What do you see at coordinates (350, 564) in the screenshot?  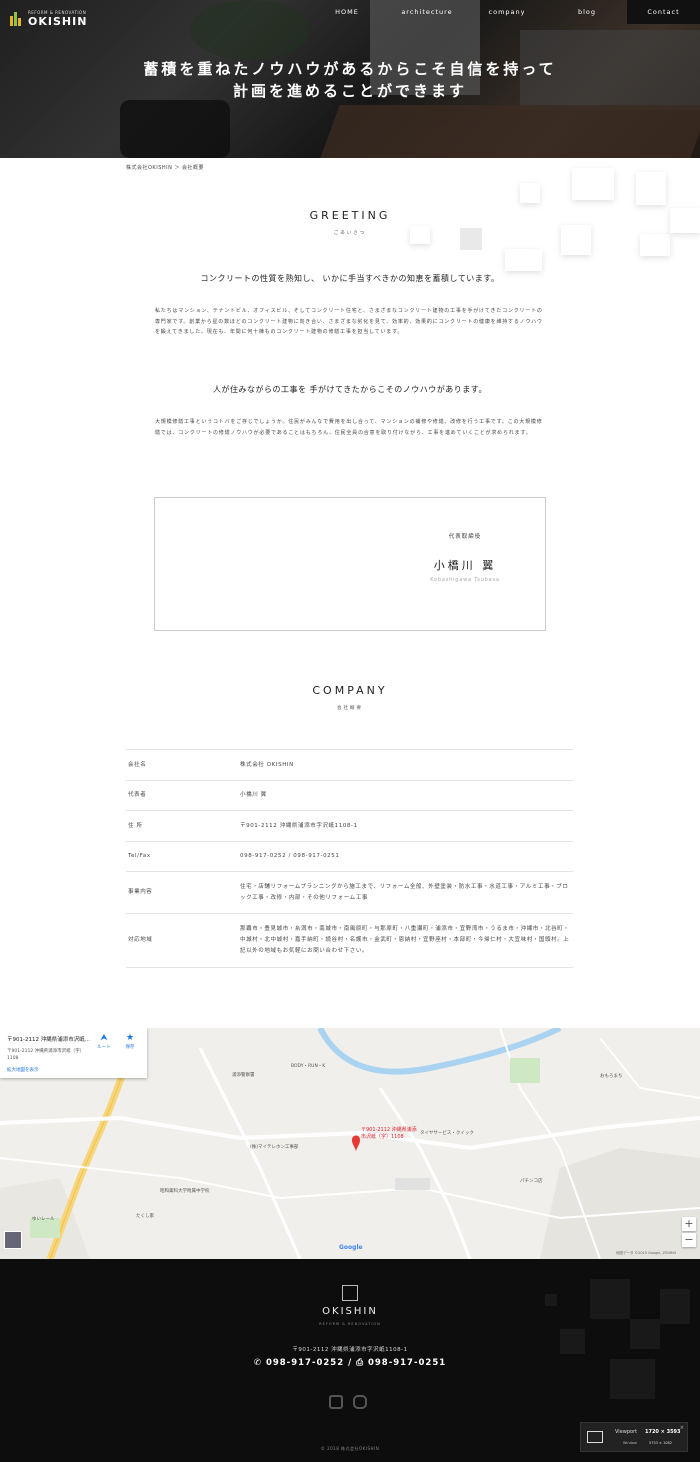 I see `ceo-card: 代表取締役 小橋川 翼 Kobashigawa Tsubasa` at bounding box center [350, 564].